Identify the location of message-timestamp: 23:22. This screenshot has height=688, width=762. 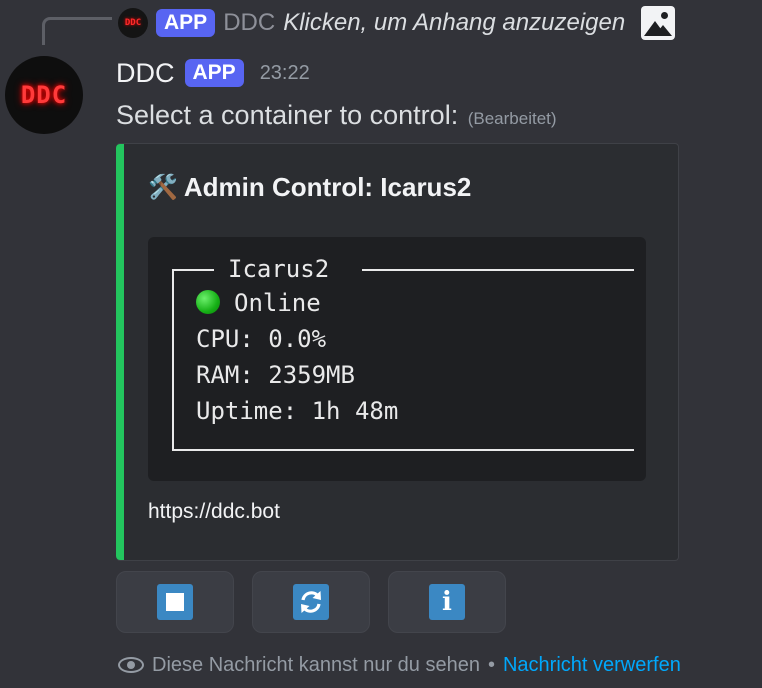
(285, 73).